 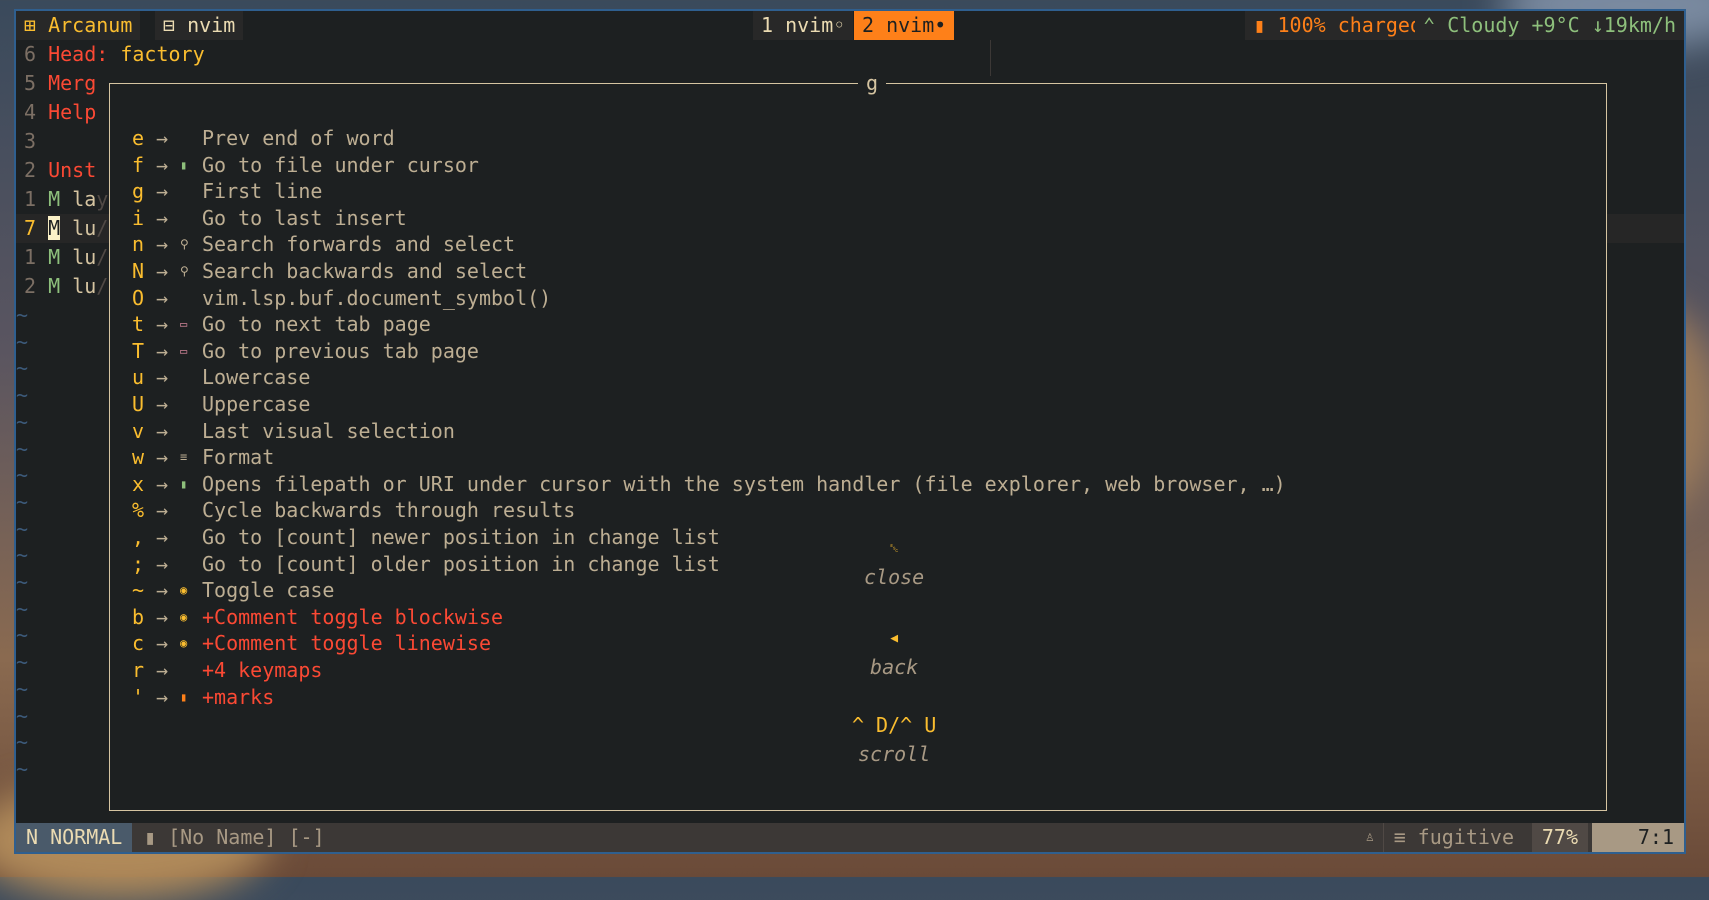 What do you see at coordinates (54, 228) in the screenshot?
I see `text-cursor: M` at bounding box center [54, 228].